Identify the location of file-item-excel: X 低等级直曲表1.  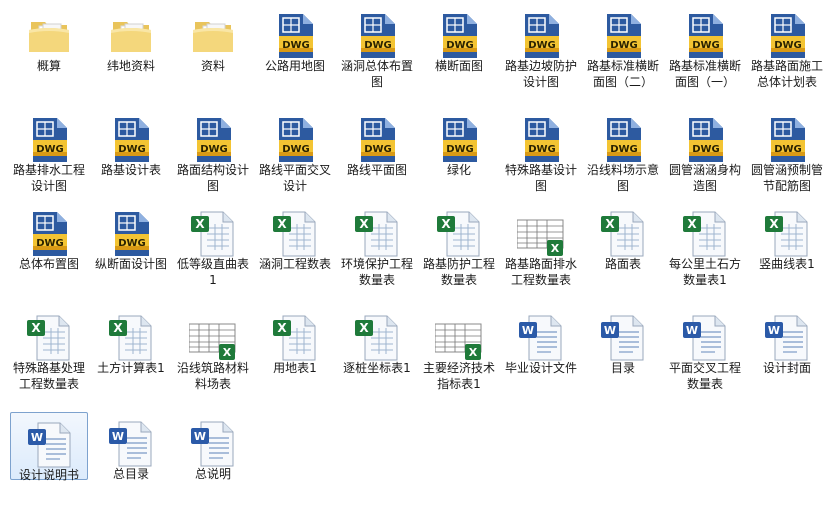
(213, 253).